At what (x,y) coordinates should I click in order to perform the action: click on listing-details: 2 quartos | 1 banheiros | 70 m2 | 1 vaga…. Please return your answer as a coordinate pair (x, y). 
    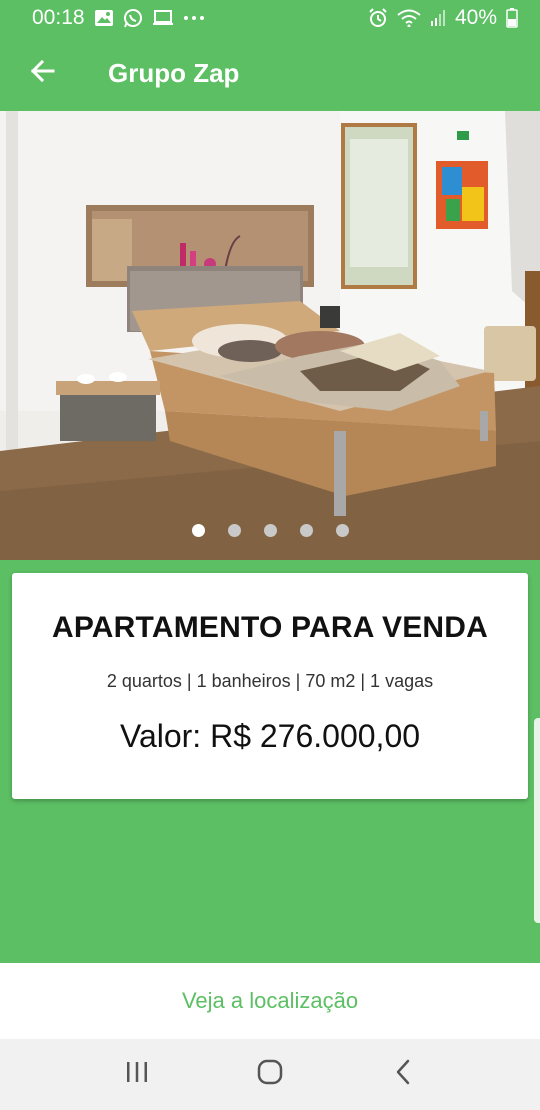
    Looking at the image, I should click on (270, 681).